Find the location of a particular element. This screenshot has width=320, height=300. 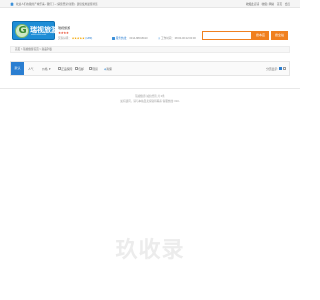

top-link-favorite-site: 收藏 | 网站 is located at coordinates (268, 4).